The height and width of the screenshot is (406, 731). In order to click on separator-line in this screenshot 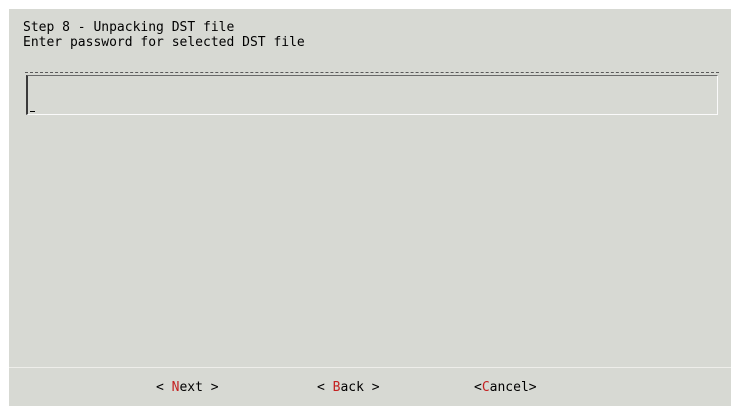, I will do `click(372, 72)`.